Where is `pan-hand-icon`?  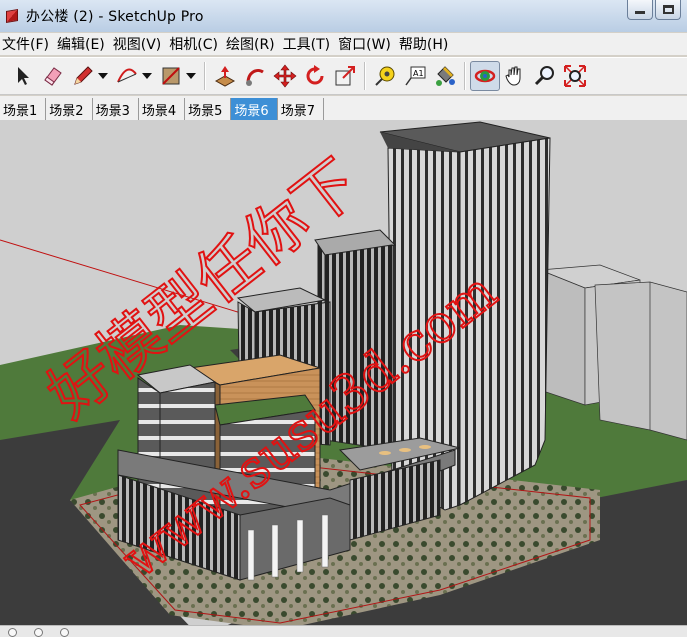
pan-hand-icon is located at coordinates (513, 76).